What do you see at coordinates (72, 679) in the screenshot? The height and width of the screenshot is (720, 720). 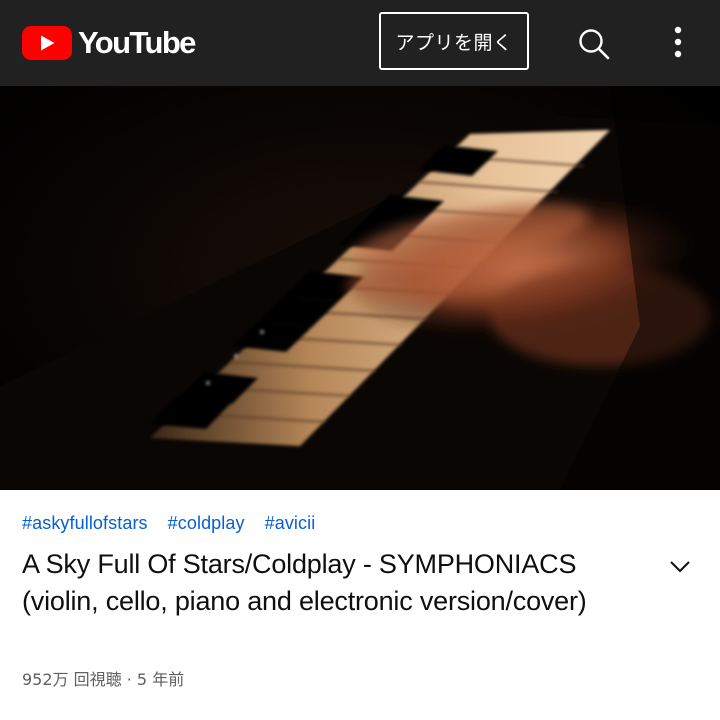 I see `view-count: 952万 回視聴` at bounding box center [72, 679].